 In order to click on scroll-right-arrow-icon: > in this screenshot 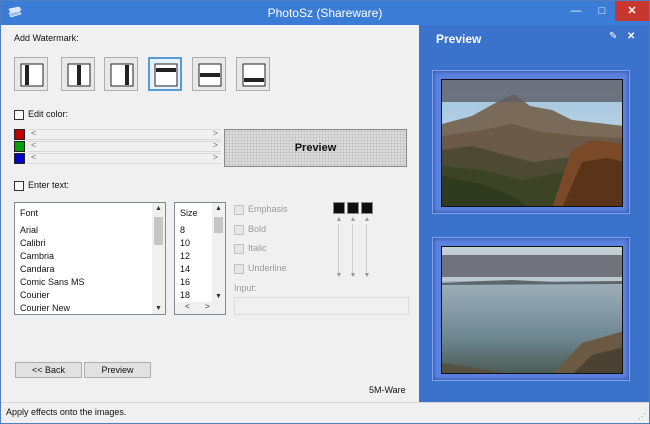, I will do `click(207, 306)`.